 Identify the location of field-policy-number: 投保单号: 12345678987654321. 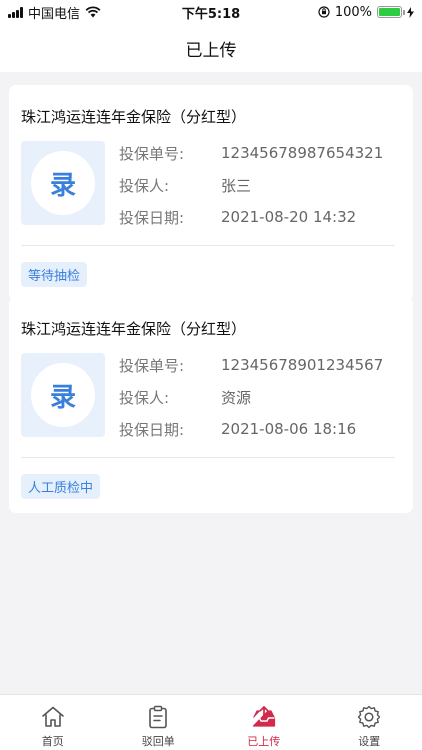
(260, 153).